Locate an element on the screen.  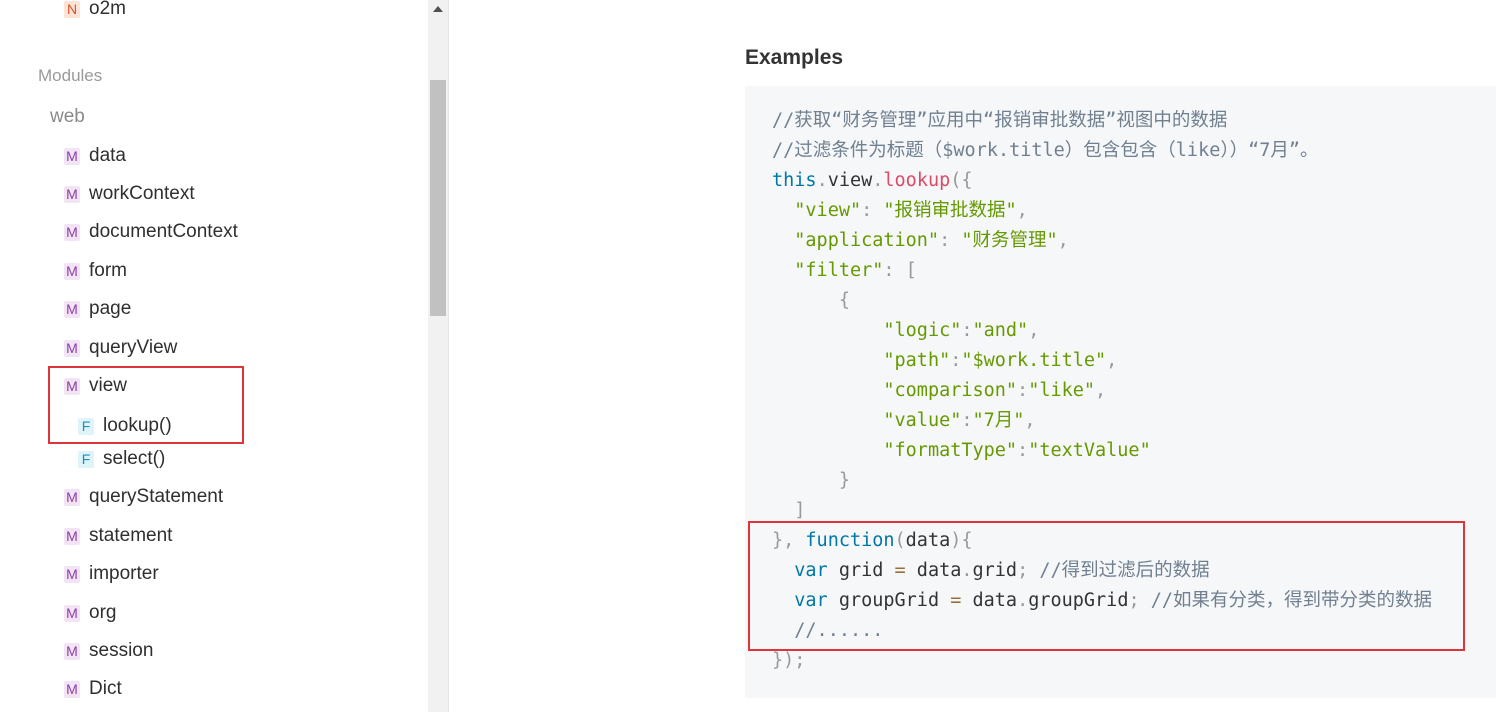
examples-heading: Examples is located at coordinates (794, 57).